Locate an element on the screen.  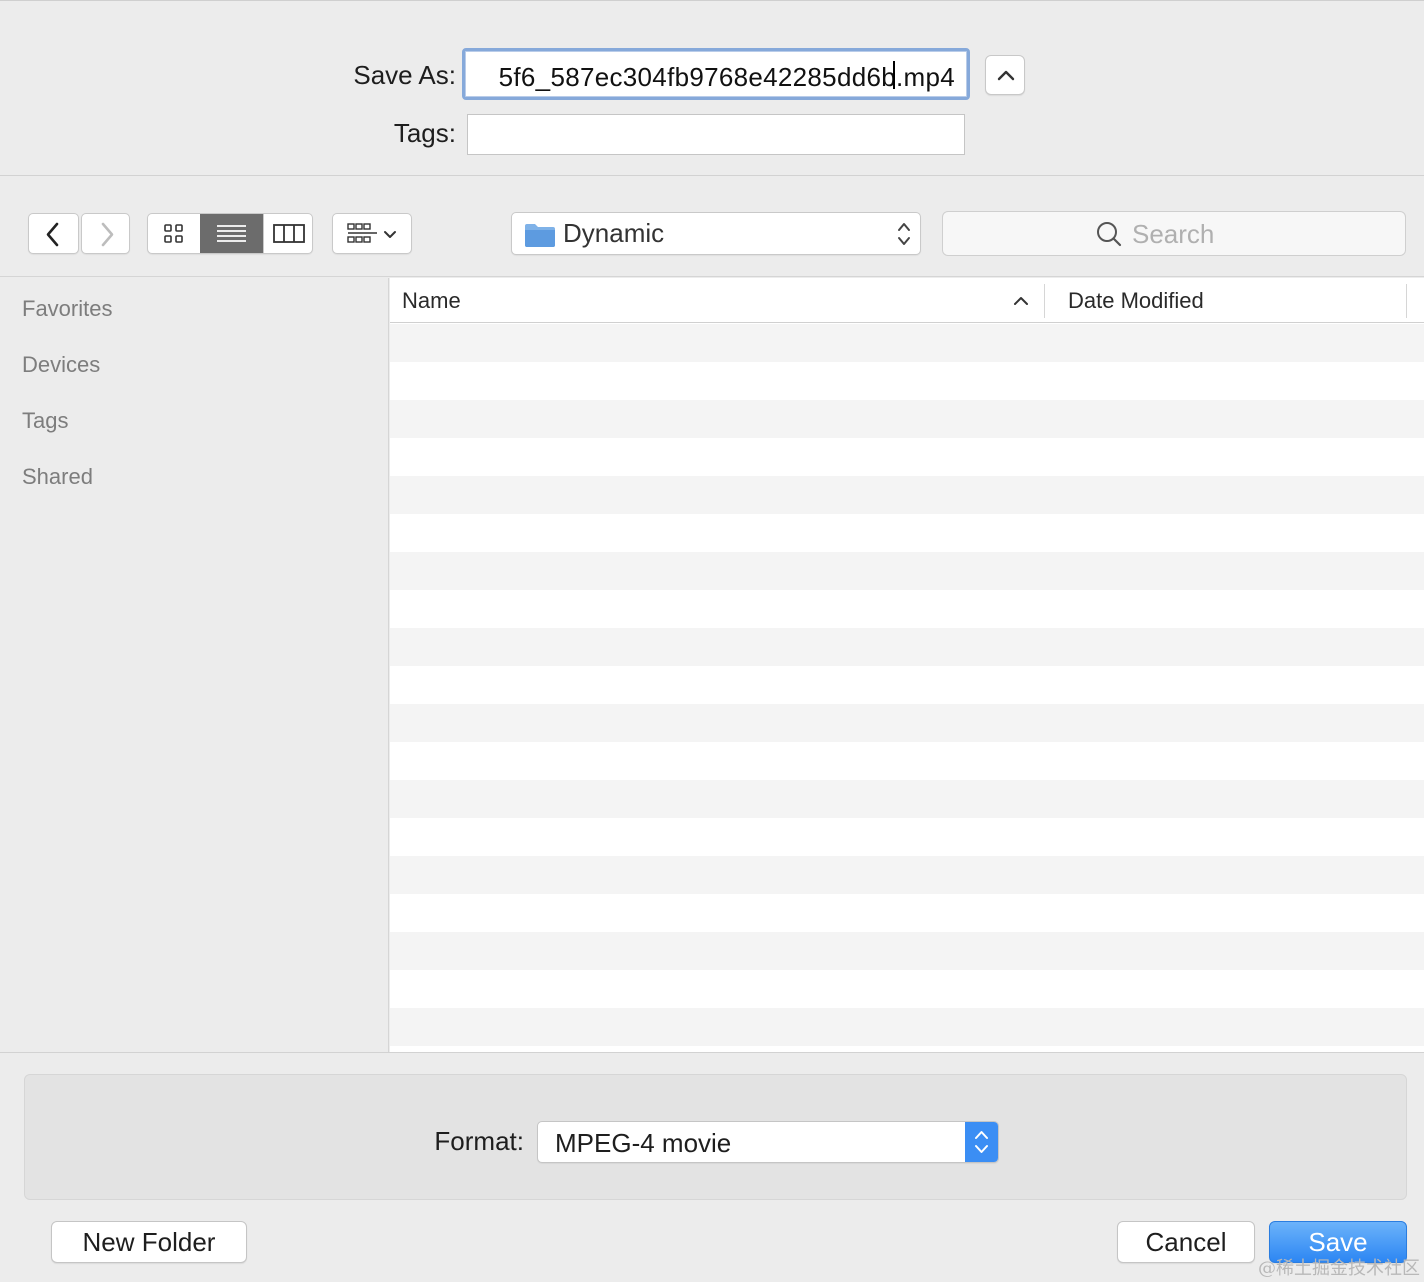
format-popup: MPEG-4 movie is located at coordinates (768, 1142).